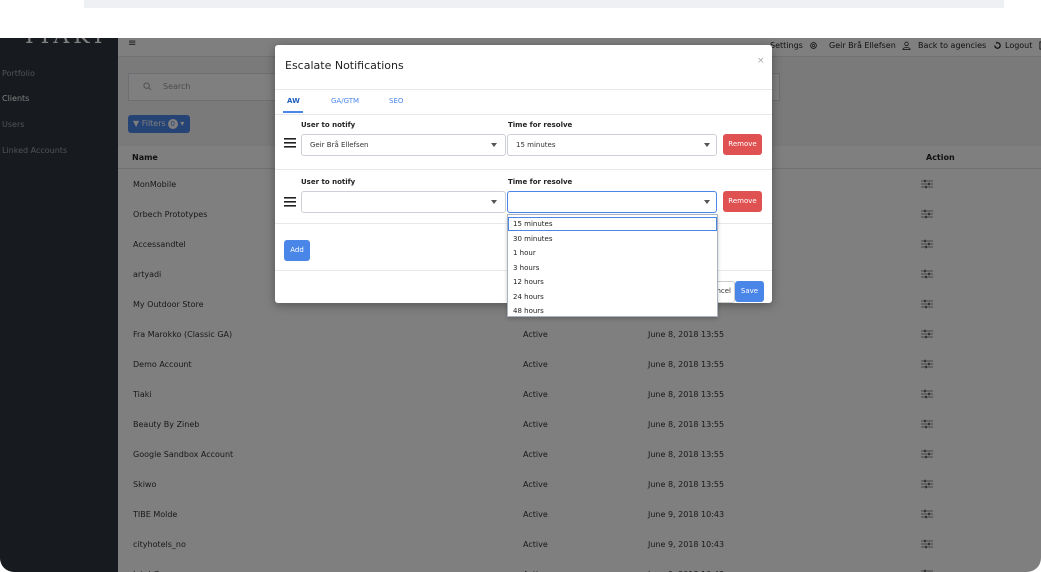  I want to click on dropdown-option: 30 minutes, so click(612, 239).